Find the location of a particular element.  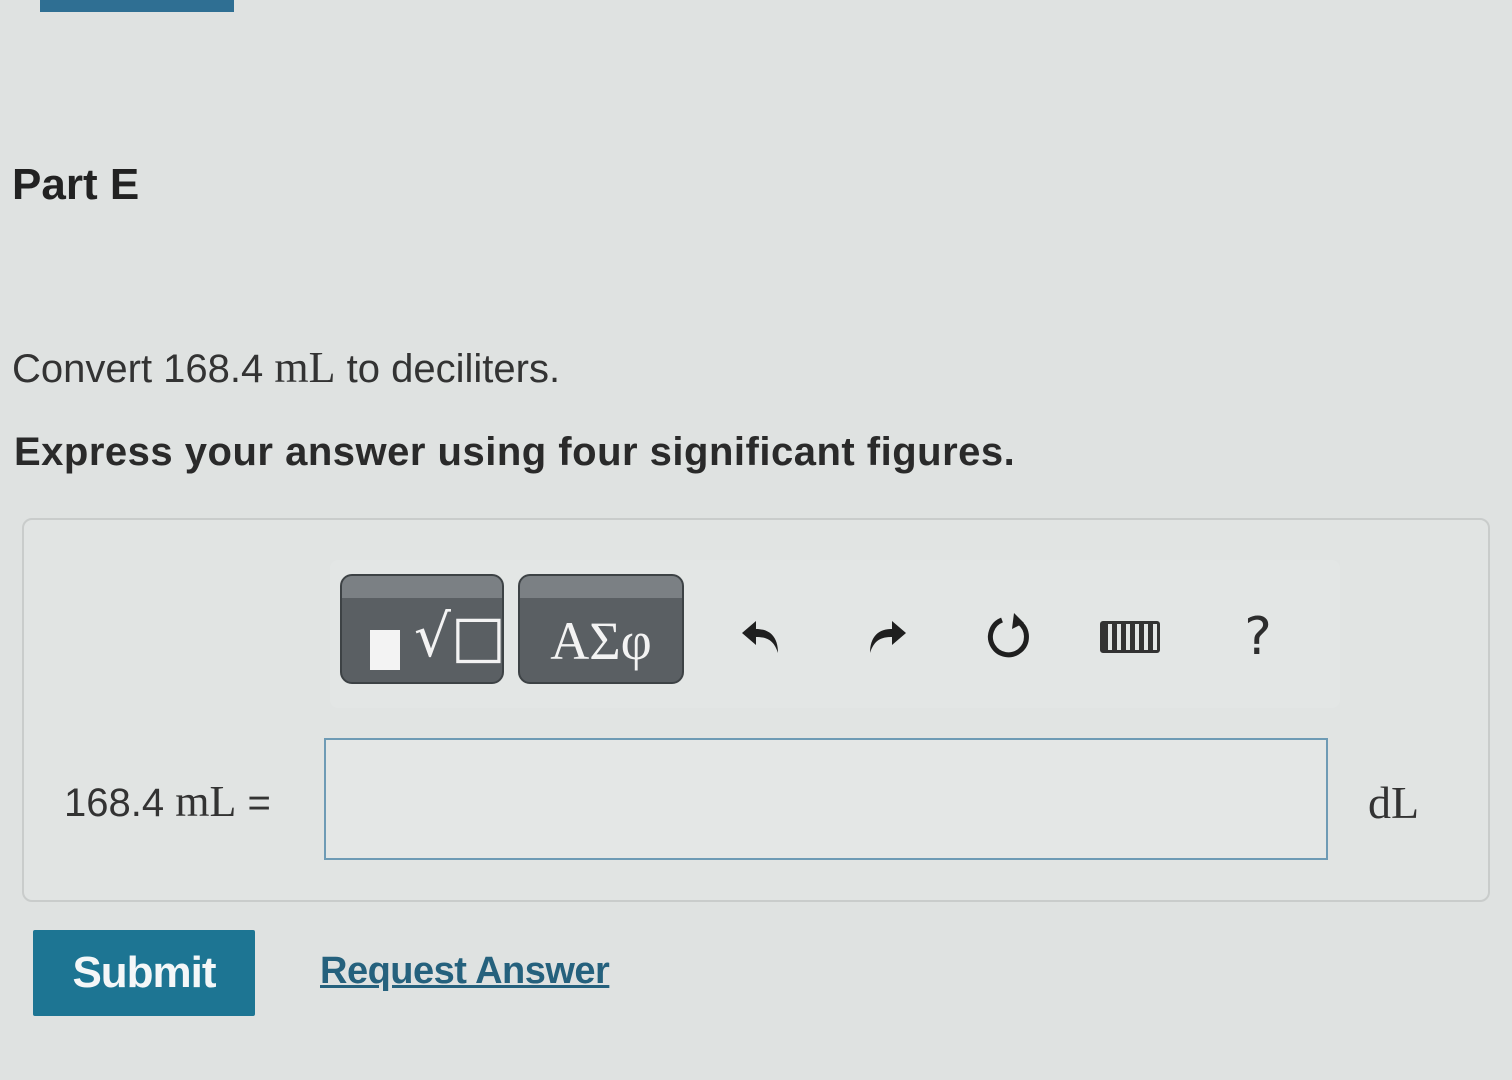

redo-button is located at coordinates (886, 637).